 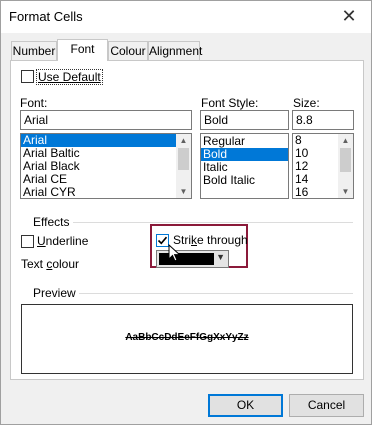 What do you see at coordinates (34, 50) in the screenshot?
I see `tab-number: Number` at bounding box center [34, 50].